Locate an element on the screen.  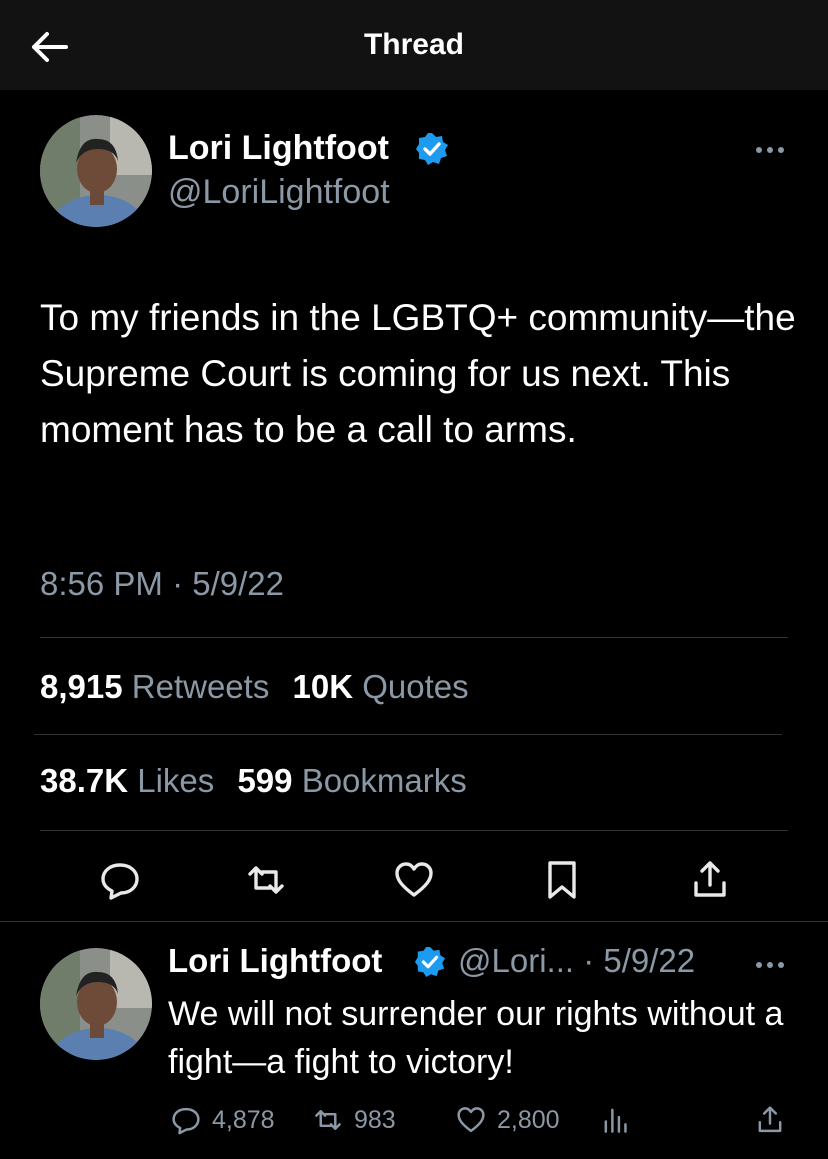
page-title: Thread is located at coordinates (414, 44).